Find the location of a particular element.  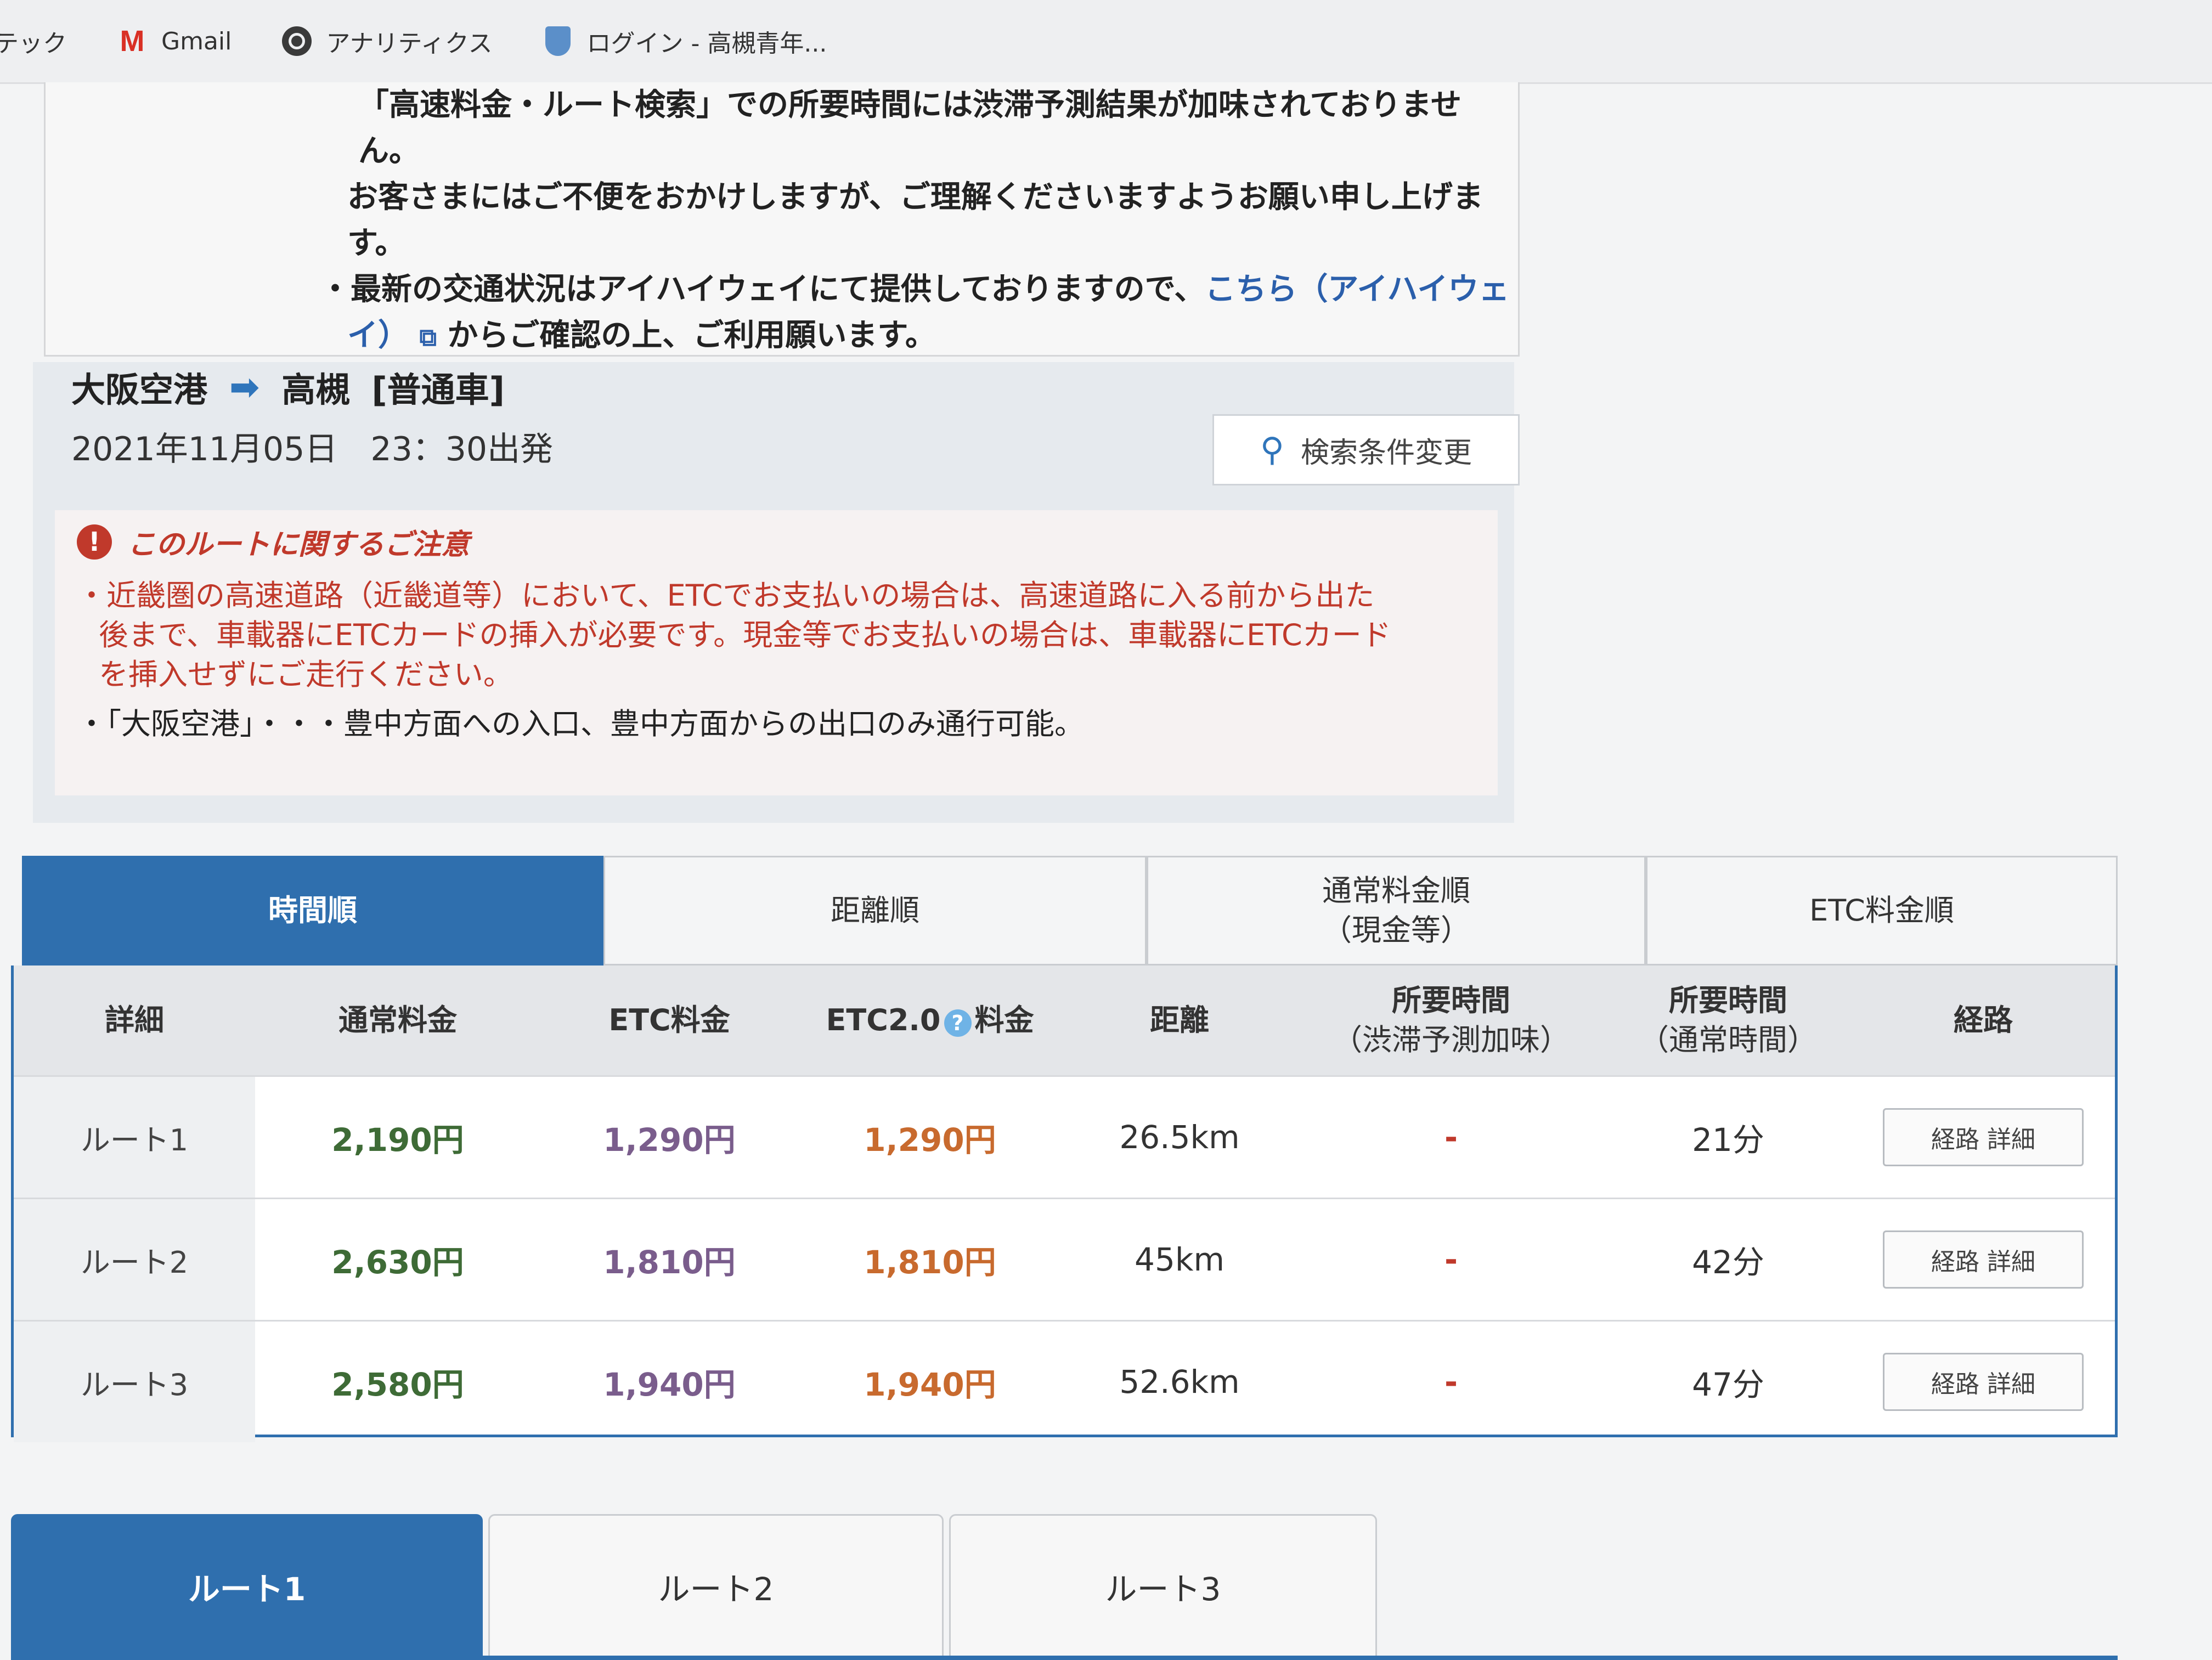

arrow-right-icon: ➡ is located at coordinates (244, 386).